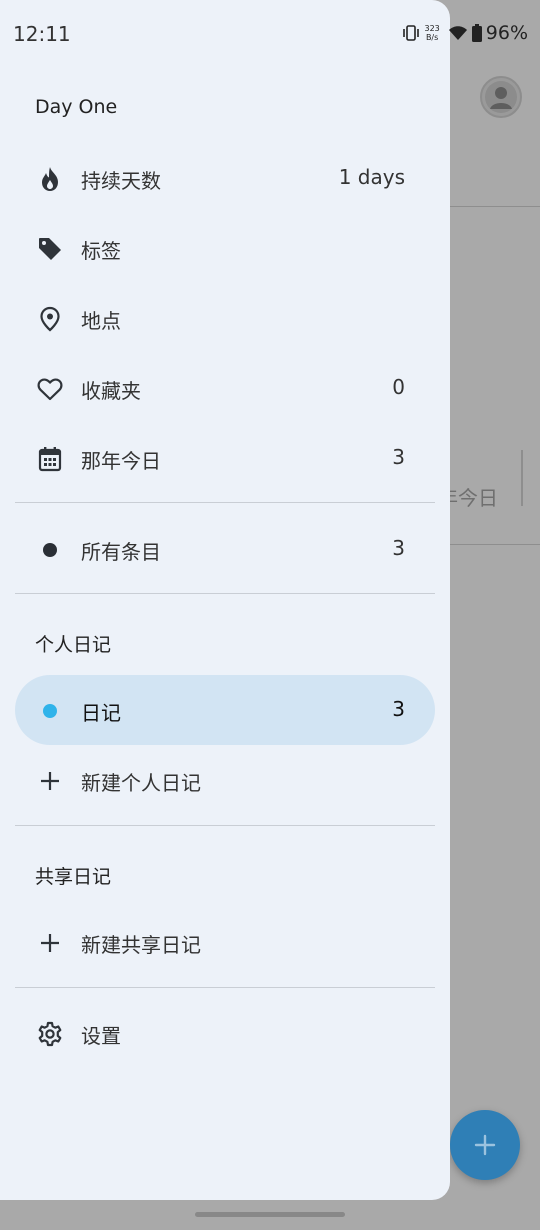  Describe the element at coordinates (101, 1036) in the screenshot. I see `drawer-item-label: 设置` at that location.